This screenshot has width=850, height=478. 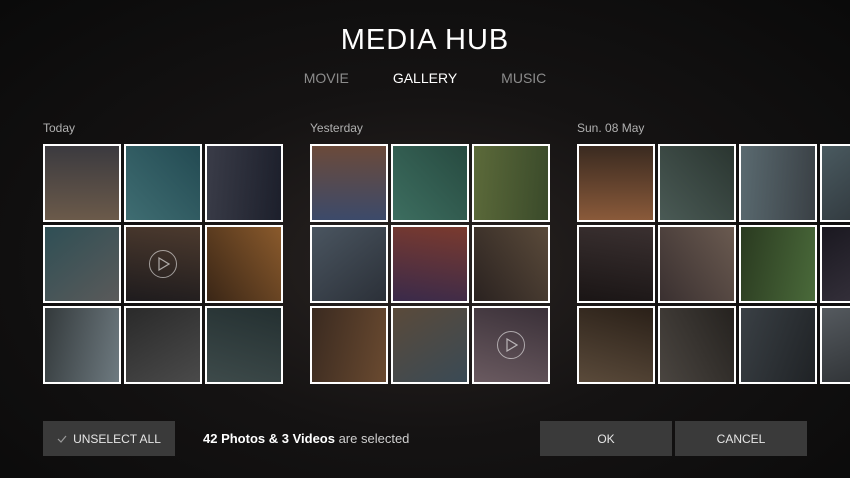 I want to click on unselect-all-label: UNSELECT ALL, so click(x=117, y=438).